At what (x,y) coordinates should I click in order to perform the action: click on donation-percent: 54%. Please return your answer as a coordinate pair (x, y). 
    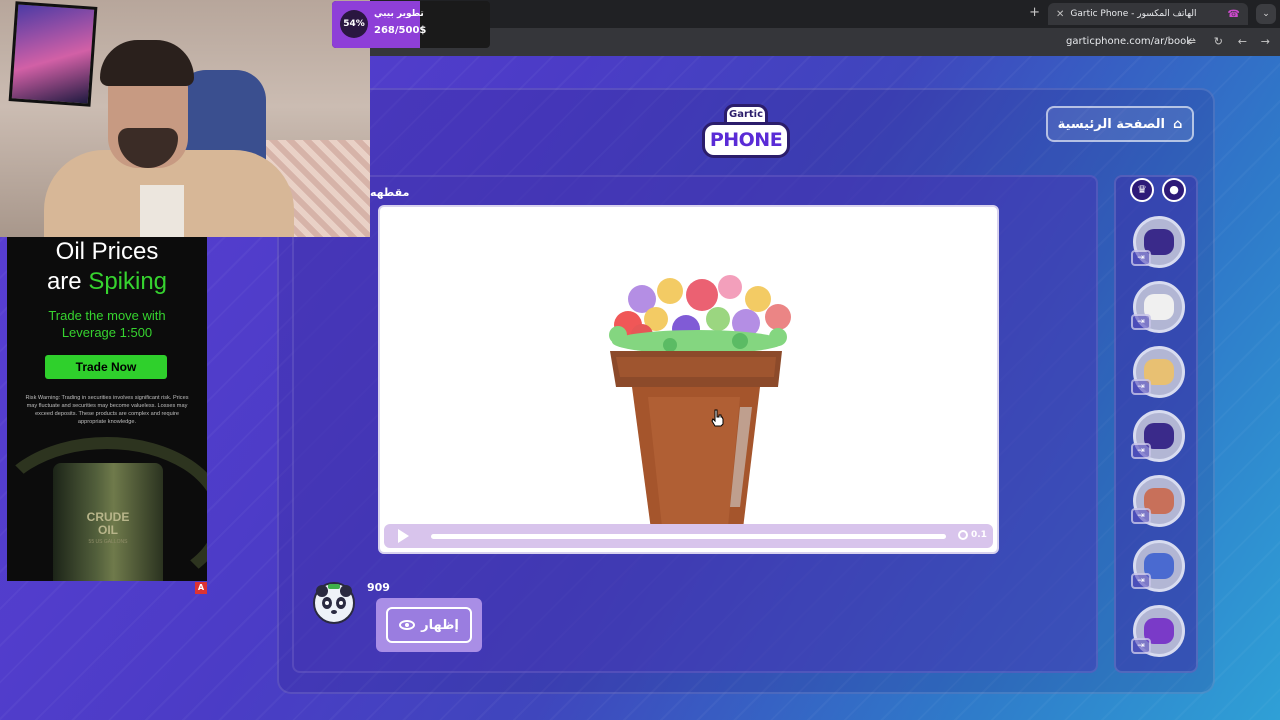
    Looking at the image, I should click on (354, 24).